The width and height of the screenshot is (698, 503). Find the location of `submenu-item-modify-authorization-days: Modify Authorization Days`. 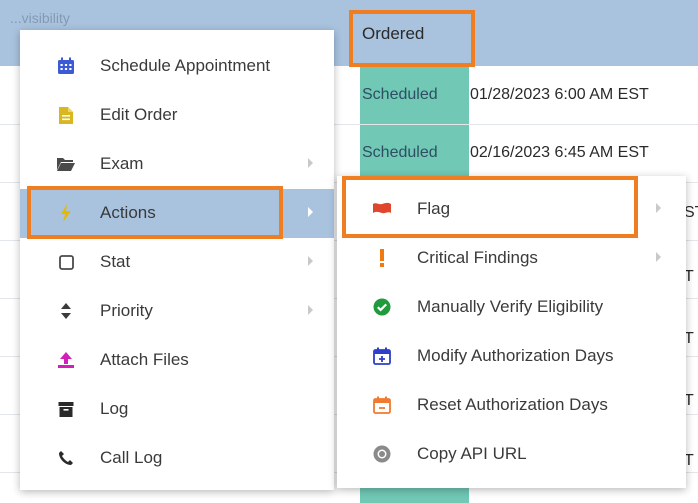

submenu-item-modify-authorization-days: Modify Authorization Days is located at coordinates (511, 356).